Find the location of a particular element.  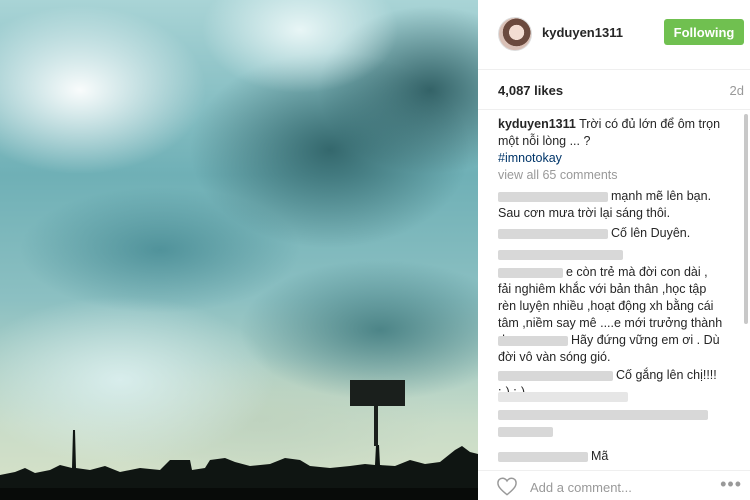

view-all-comments-link: view all 65 comments is located at coordinates (610, 175).